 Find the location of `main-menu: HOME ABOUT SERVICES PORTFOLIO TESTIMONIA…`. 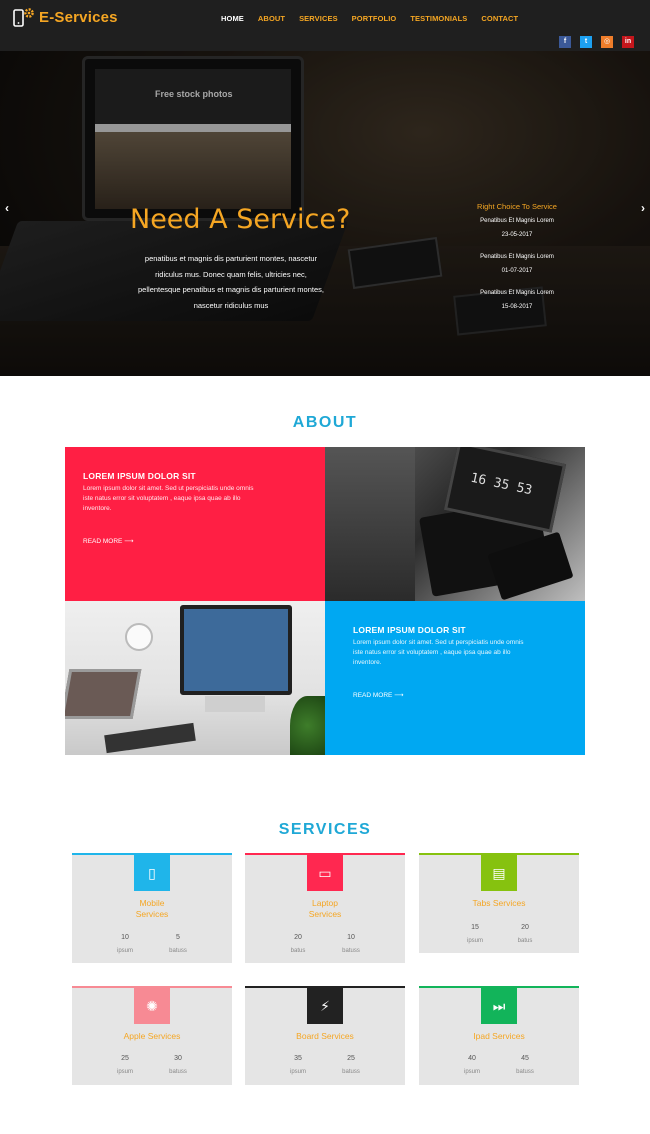

main-menu: HOME ABOUT SERVICES PORTFOLIO TESTIMONIA… is located at coordinates (376, 18).